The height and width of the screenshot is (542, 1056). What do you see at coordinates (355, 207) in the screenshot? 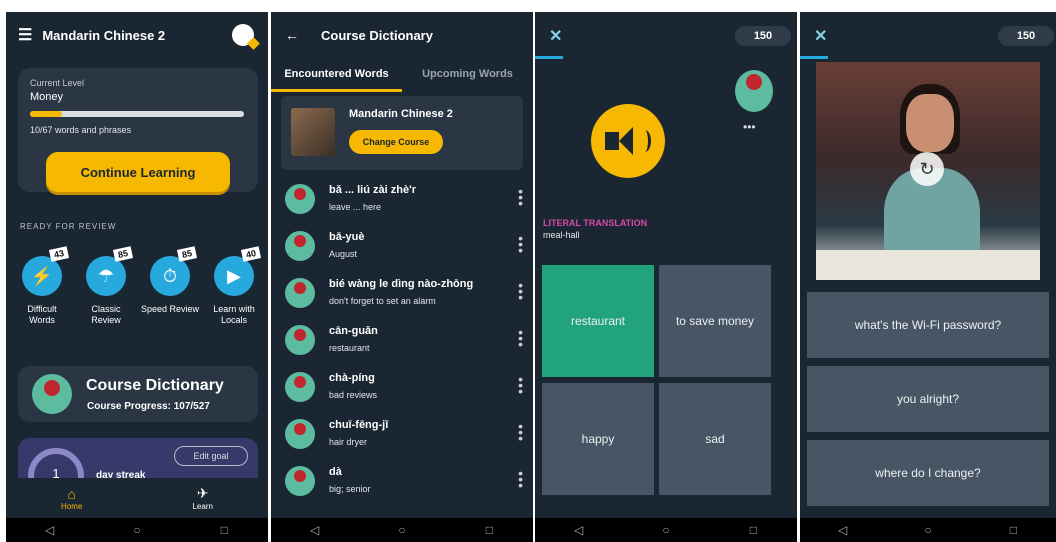
I see `word-translation: leave ... here` at bounding box center [355, 207].